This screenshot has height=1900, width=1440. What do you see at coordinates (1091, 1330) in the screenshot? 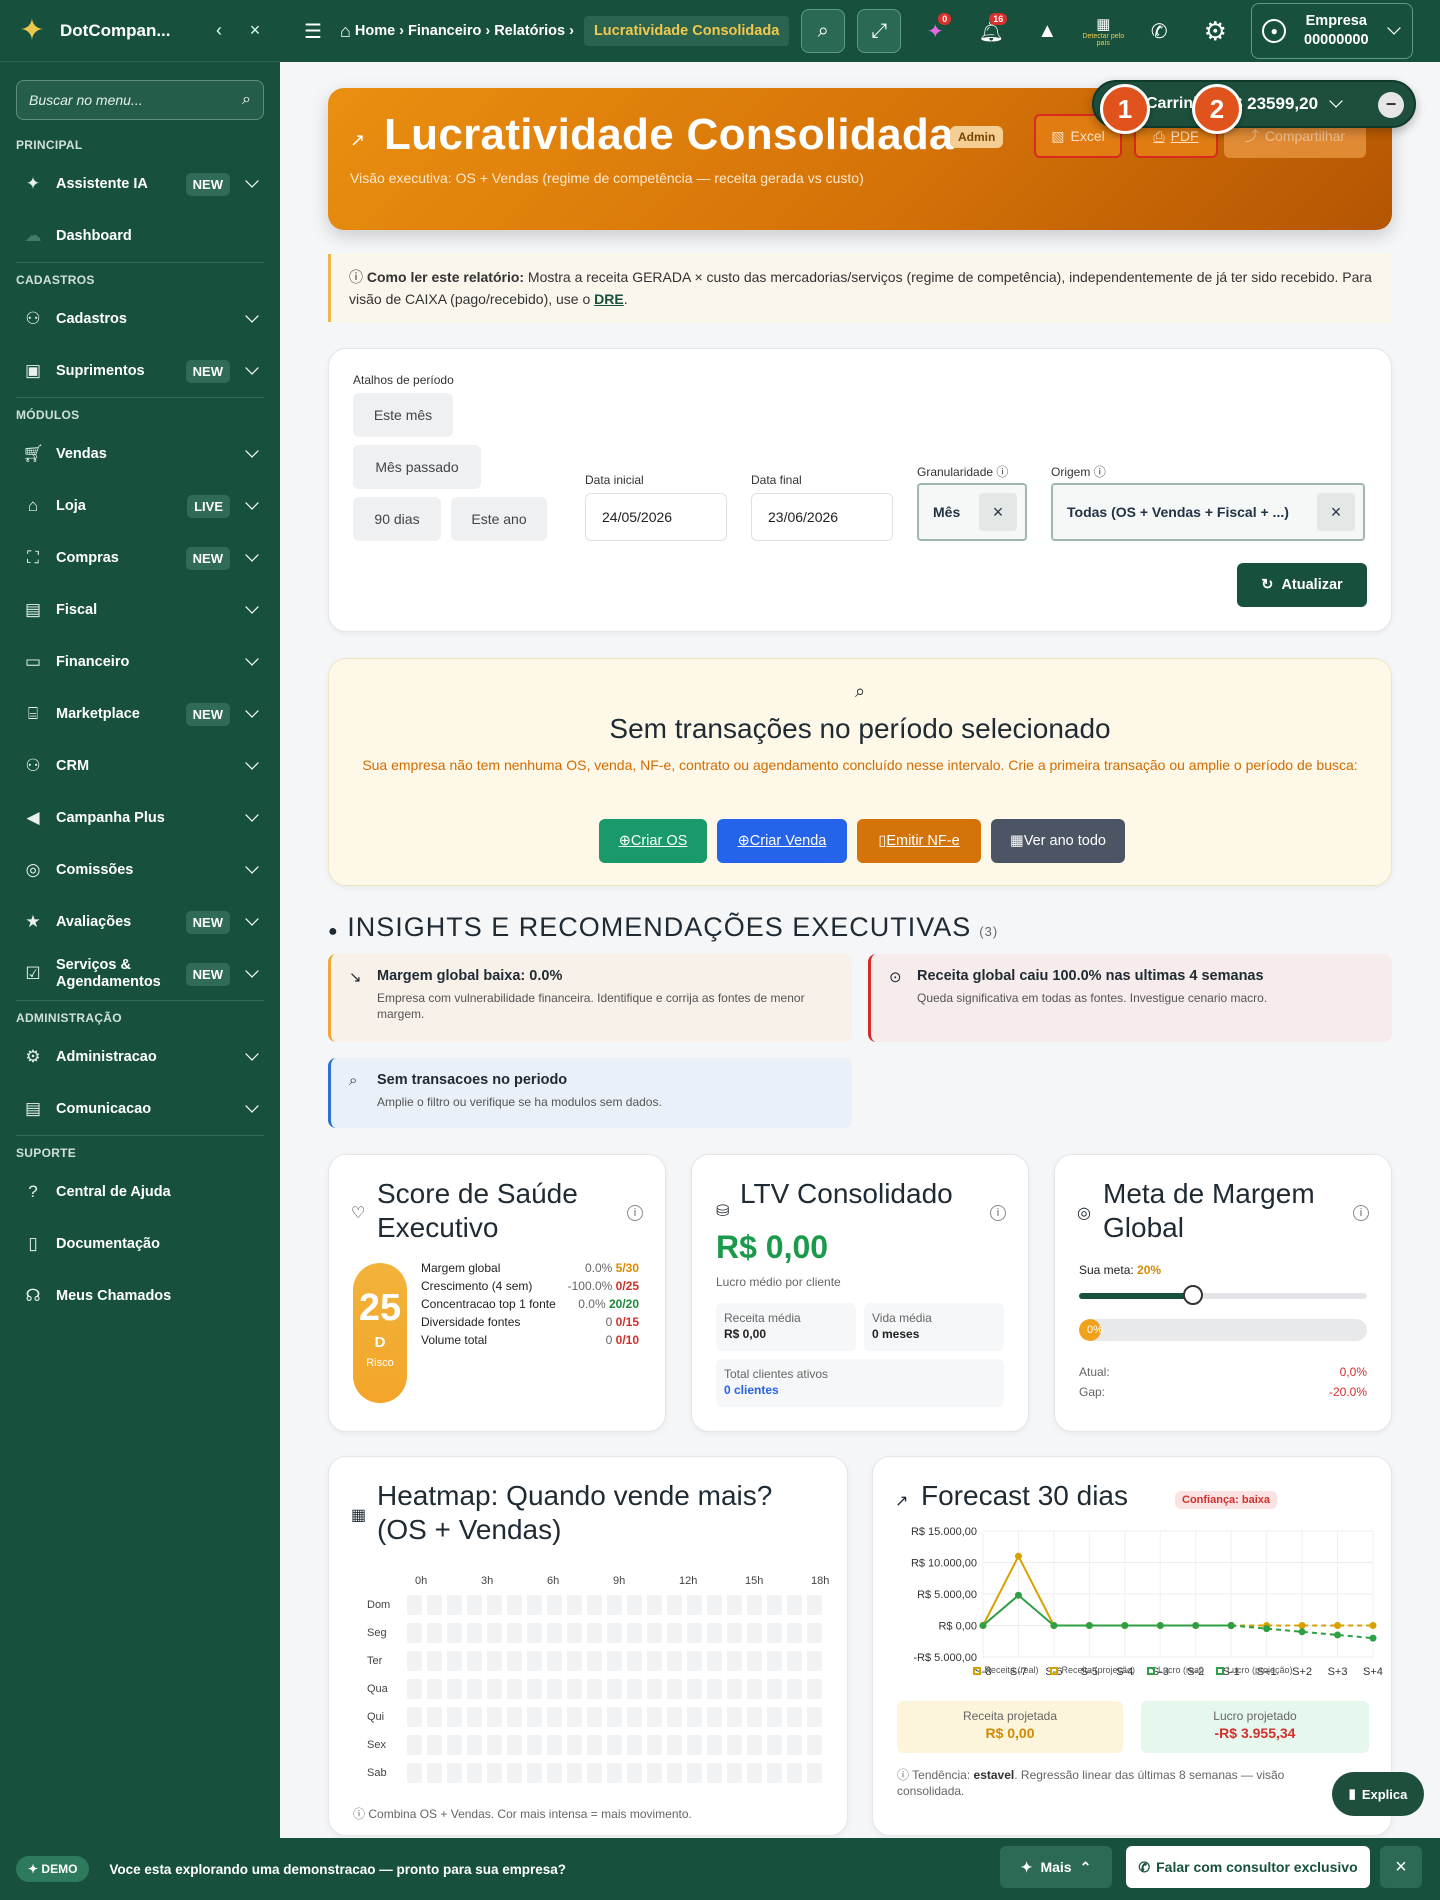
I see `progress-fill: 0%` at bounding box center [1091, 1330].